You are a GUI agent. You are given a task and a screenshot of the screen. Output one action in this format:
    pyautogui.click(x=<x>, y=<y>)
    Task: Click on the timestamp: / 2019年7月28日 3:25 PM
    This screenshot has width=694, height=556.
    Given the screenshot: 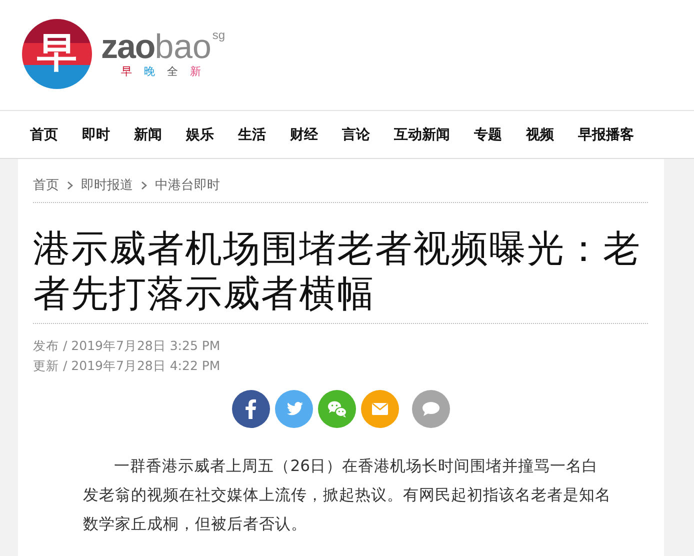 What is the action you would take?
    pyautogui.click(x=141, y=346)
    